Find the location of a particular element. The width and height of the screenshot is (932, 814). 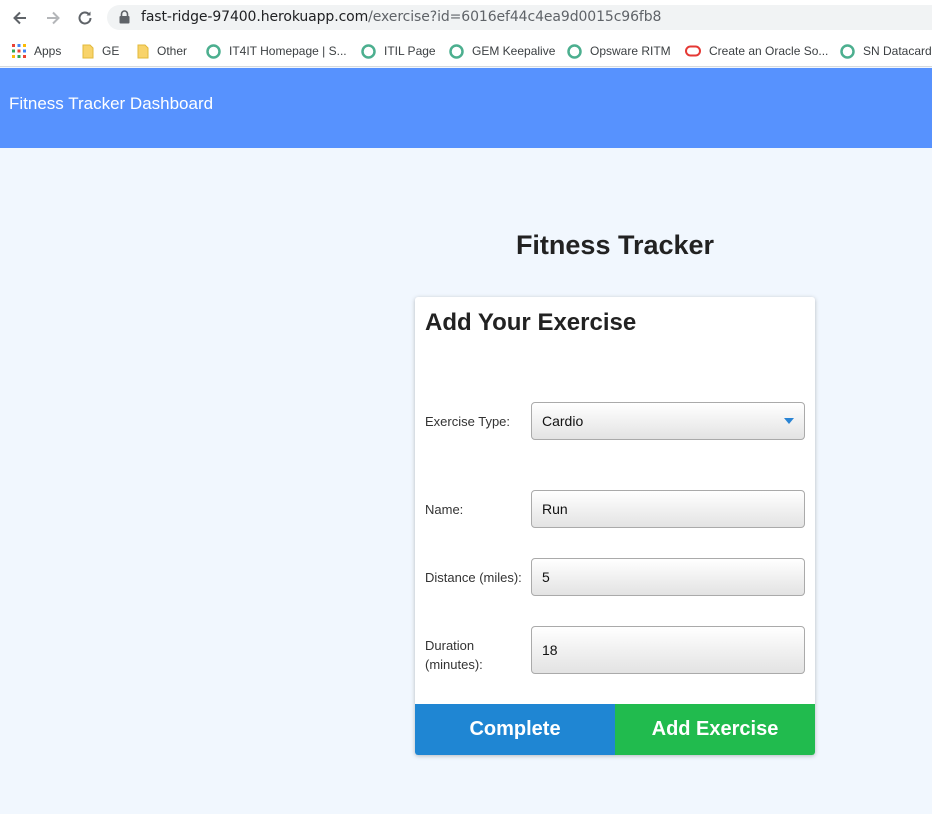

bookmark-apps: Apps is located at coordinates (36, 51).